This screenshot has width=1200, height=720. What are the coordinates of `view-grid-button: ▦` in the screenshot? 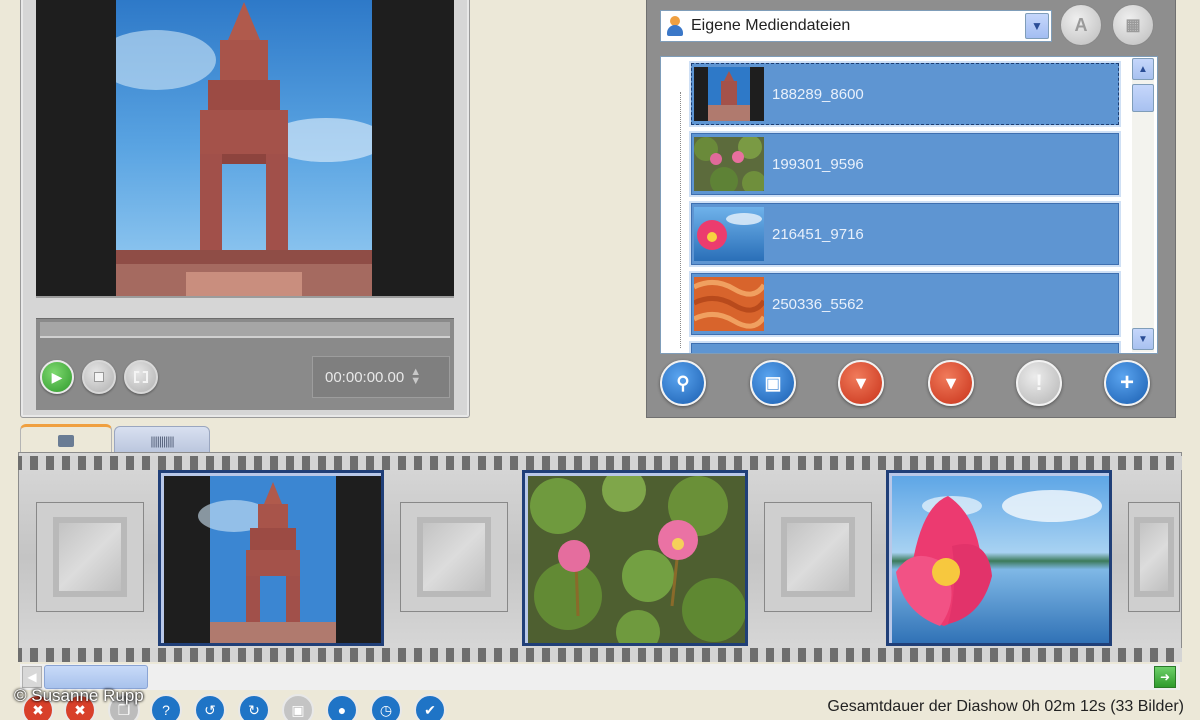 It's located at (1133, 25).